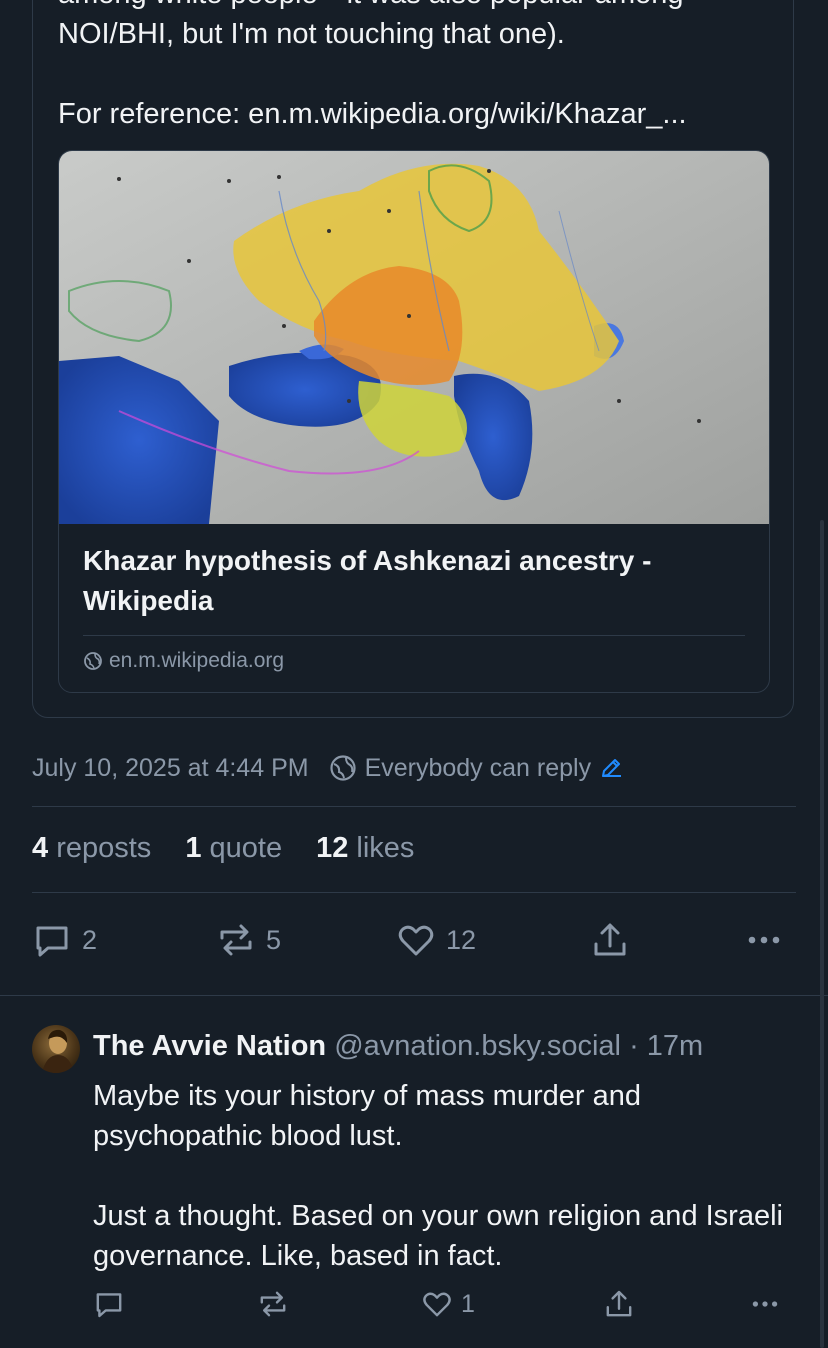 The image size is (828, 1348). Describe the element at coordinates (477, 1046) in the screenshot. I see `reply-handle: @avnation.bsky.social` at that location.